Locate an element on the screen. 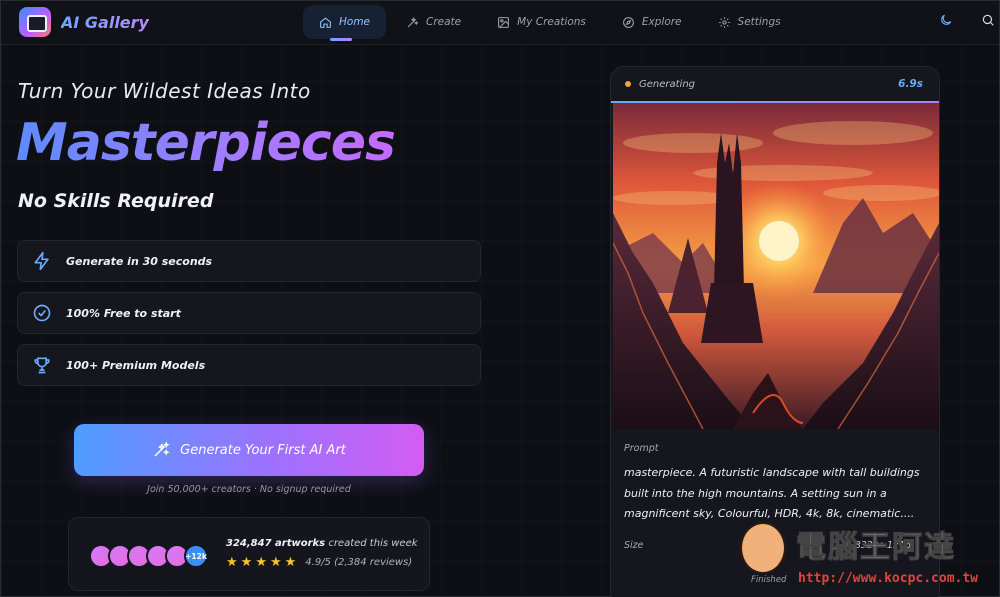 This screenshot has width=1000, height=597. feature-speed: Generate in 30 seconds is located at coordinates (249, 261).